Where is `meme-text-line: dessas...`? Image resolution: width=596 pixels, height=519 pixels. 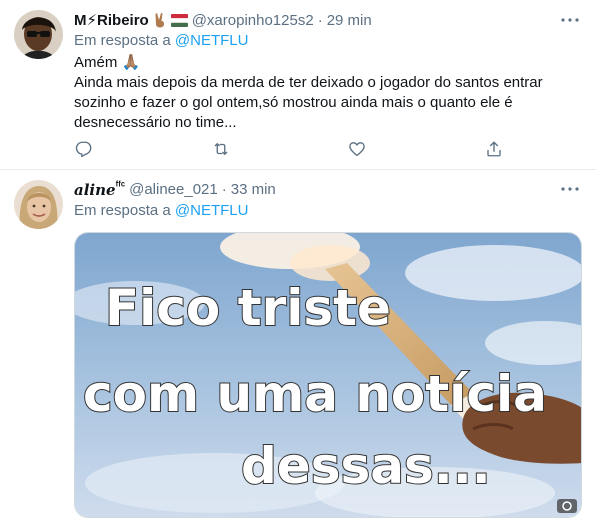 meme-text-line: dessas... is located at coordinates (366, 466).